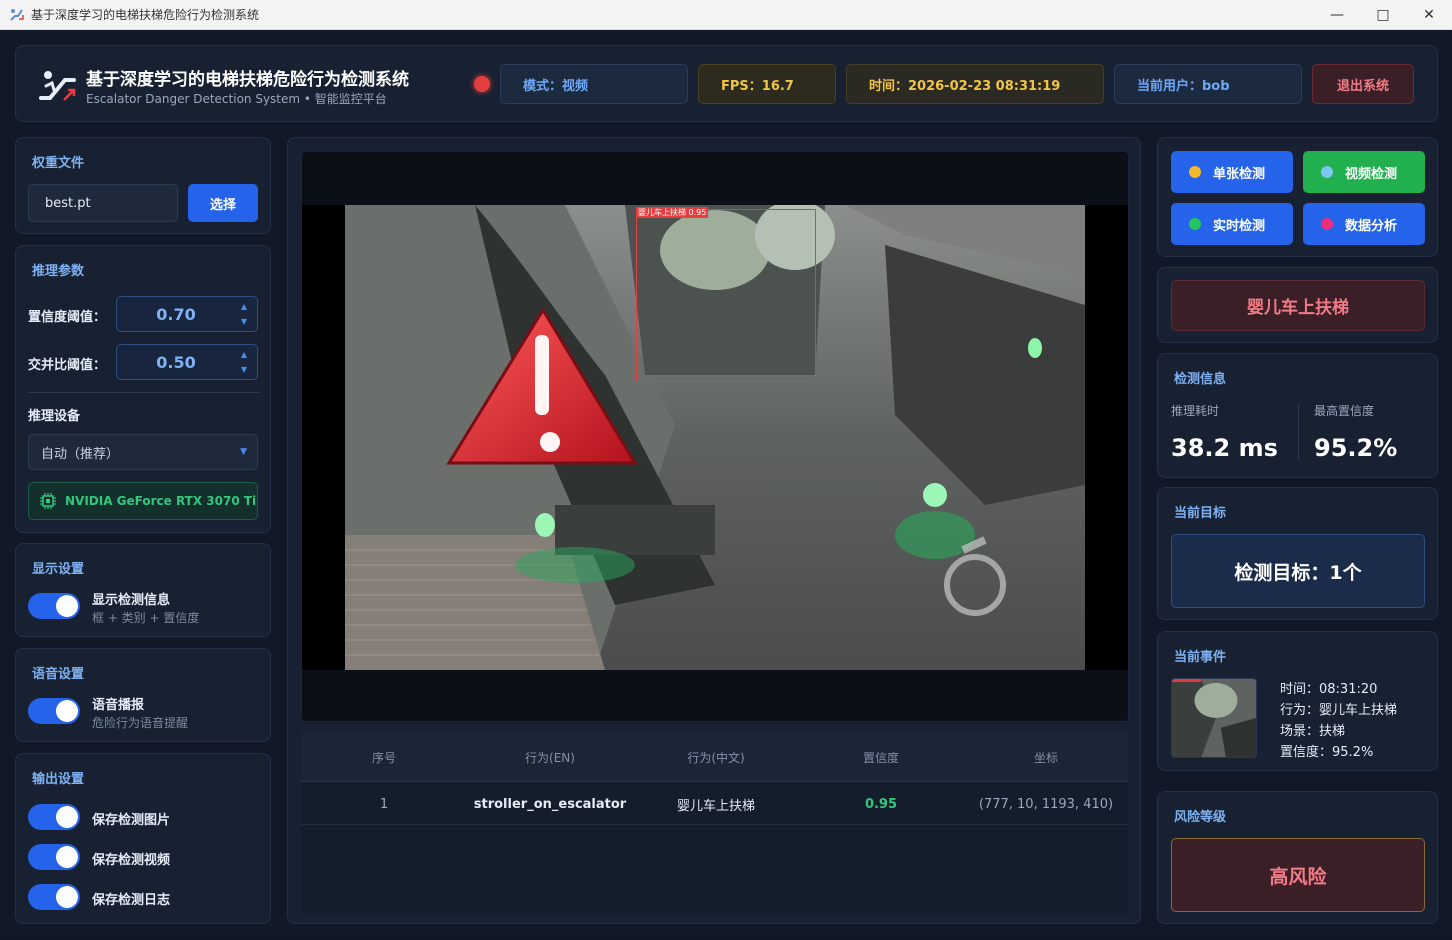  I want to click on event-confidence: 置信度：95.2%, so click(1327, 752).